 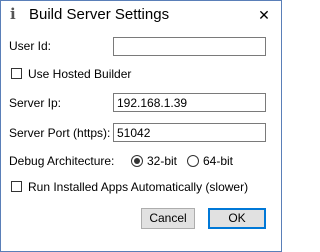 I want to click on server-ip-field, so click(x=189, y=102).